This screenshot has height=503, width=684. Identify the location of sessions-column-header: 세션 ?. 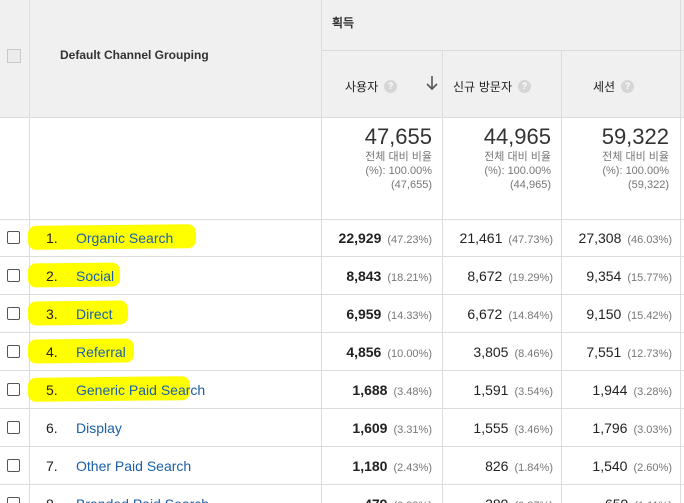
(614, 86).